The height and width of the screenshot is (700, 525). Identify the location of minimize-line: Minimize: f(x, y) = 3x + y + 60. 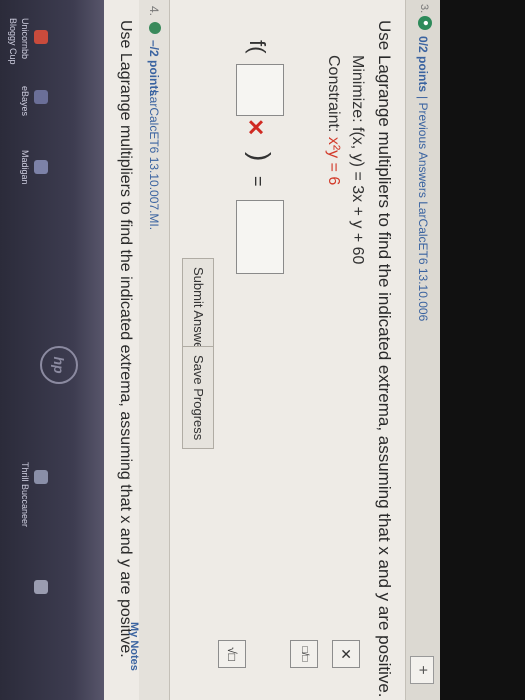
(357, 159).